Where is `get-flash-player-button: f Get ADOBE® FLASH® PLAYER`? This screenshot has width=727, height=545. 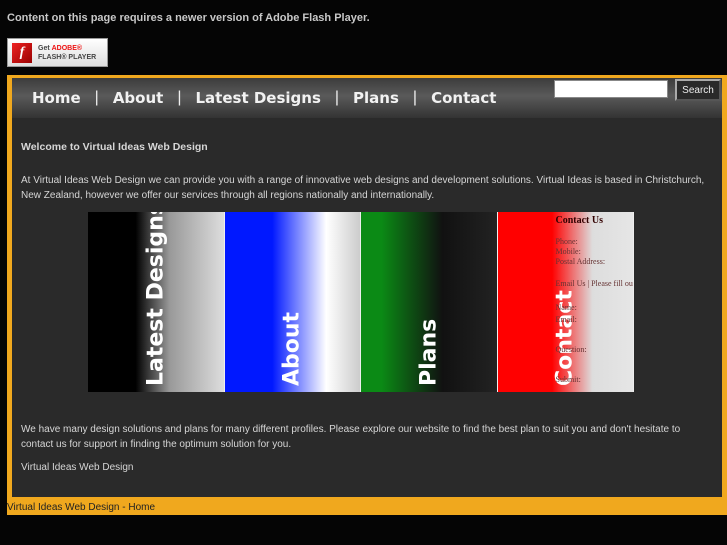
get-flash-player-button: f Get ADOBE® FLASH® PLAYER is located at coordinates (57, 52).